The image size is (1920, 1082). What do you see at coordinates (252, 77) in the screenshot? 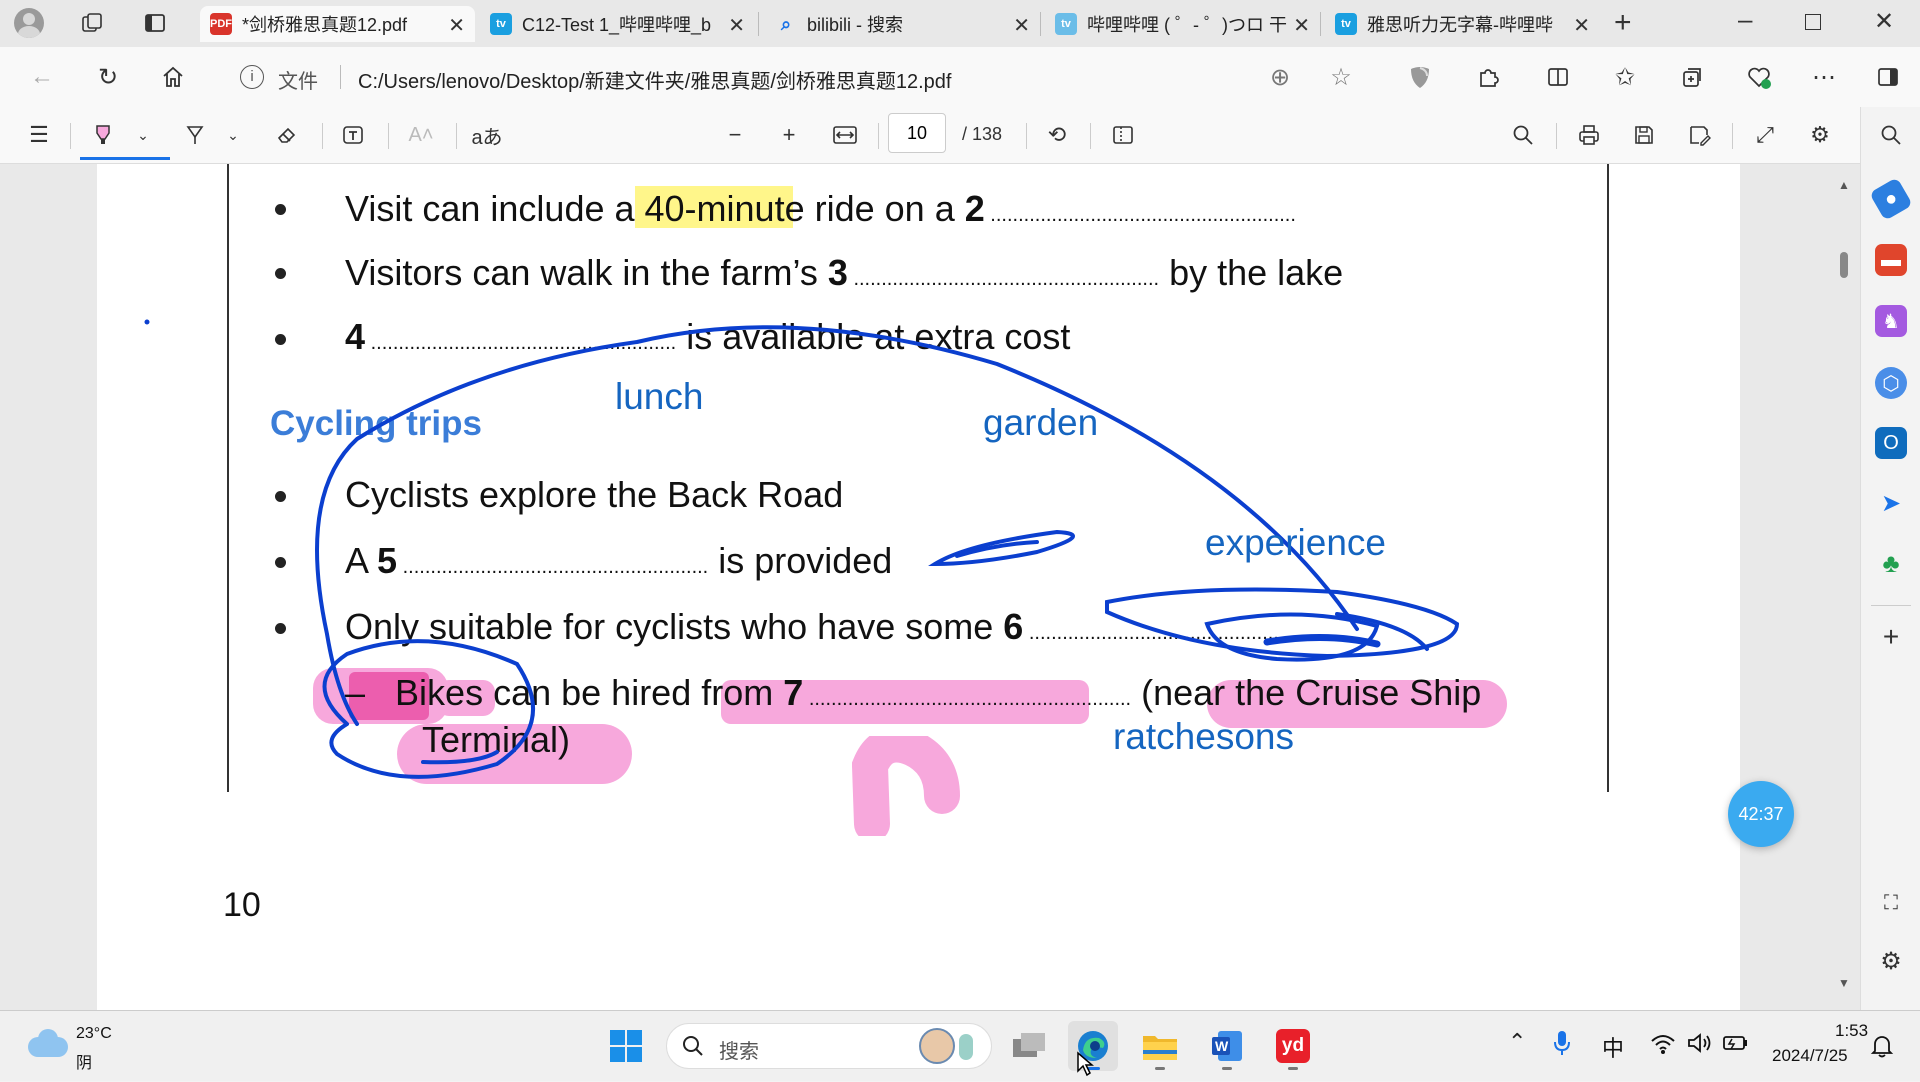
I see `info-icon: i` at bounding box center [252, 77].